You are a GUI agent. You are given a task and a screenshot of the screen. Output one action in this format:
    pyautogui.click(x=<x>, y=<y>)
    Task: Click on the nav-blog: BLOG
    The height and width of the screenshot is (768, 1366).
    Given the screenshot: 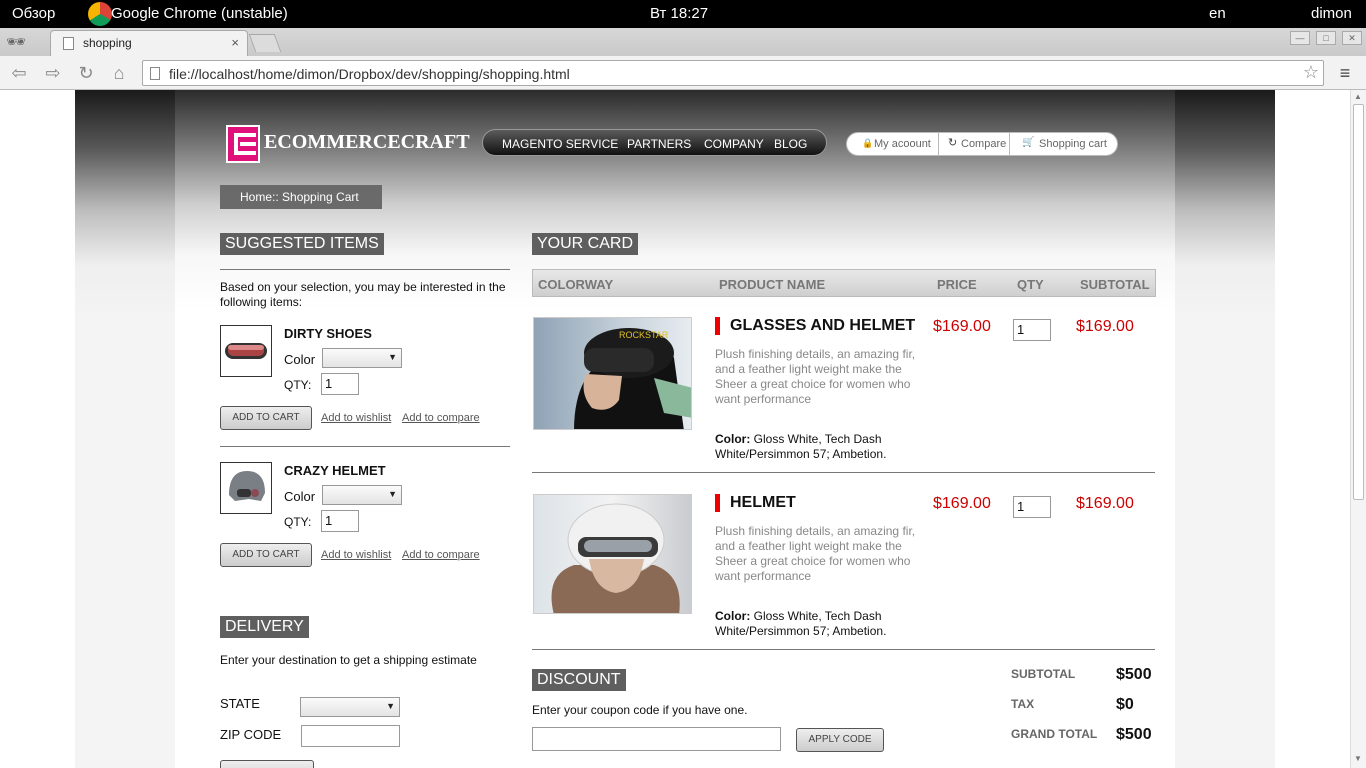 What is the action you would take?
    pyautogui.click(x=790, y=144)
    